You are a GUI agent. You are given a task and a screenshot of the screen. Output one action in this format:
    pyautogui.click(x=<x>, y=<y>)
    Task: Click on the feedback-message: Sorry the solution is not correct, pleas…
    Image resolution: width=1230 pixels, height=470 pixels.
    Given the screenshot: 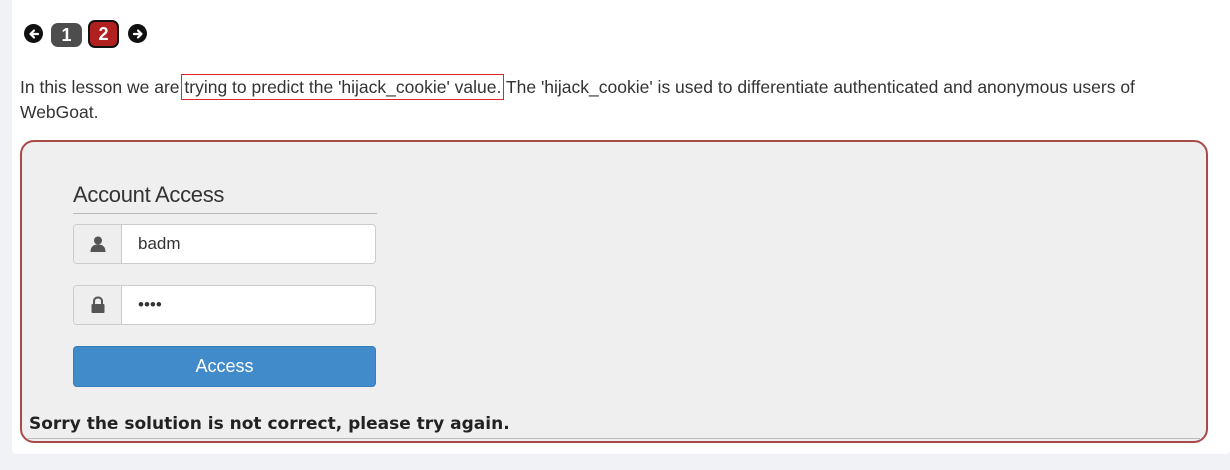 What is the action you would take?
    pyautogui.click(x=269, y=424)
    